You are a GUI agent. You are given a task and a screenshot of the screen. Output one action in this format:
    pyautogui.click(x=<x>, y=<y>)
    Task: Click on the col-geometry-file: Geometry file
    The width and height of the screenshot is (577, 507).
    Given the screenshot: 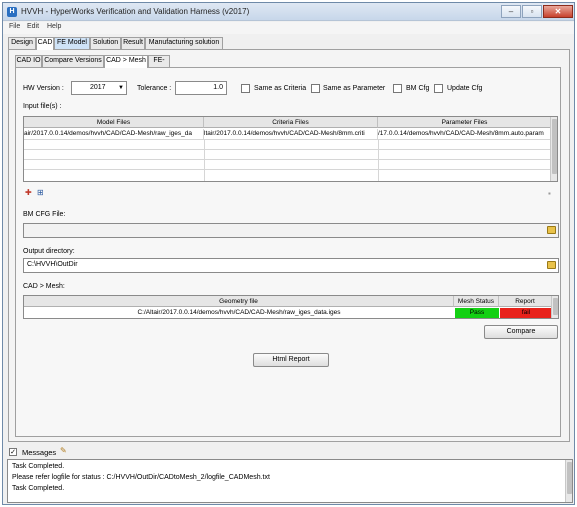 What is the action you would take?
    pyautogui.click(x=239, y=301)
    